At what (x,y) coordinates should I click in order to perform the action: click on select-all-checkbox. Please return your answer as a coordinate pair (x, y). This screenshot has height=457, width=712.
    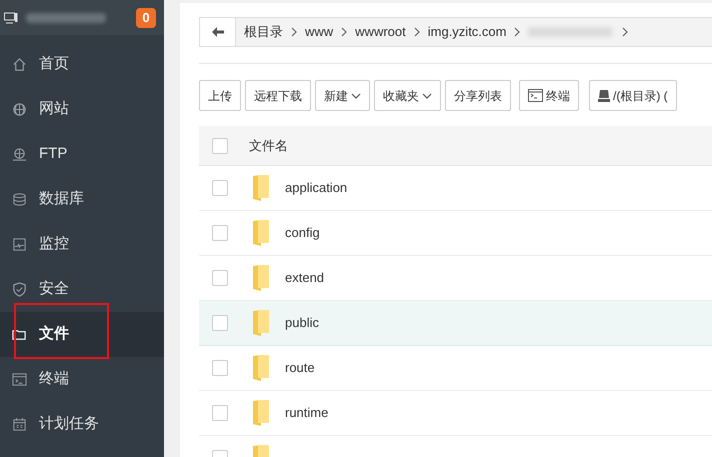
    Looking at the image, I should click on (220, 146).